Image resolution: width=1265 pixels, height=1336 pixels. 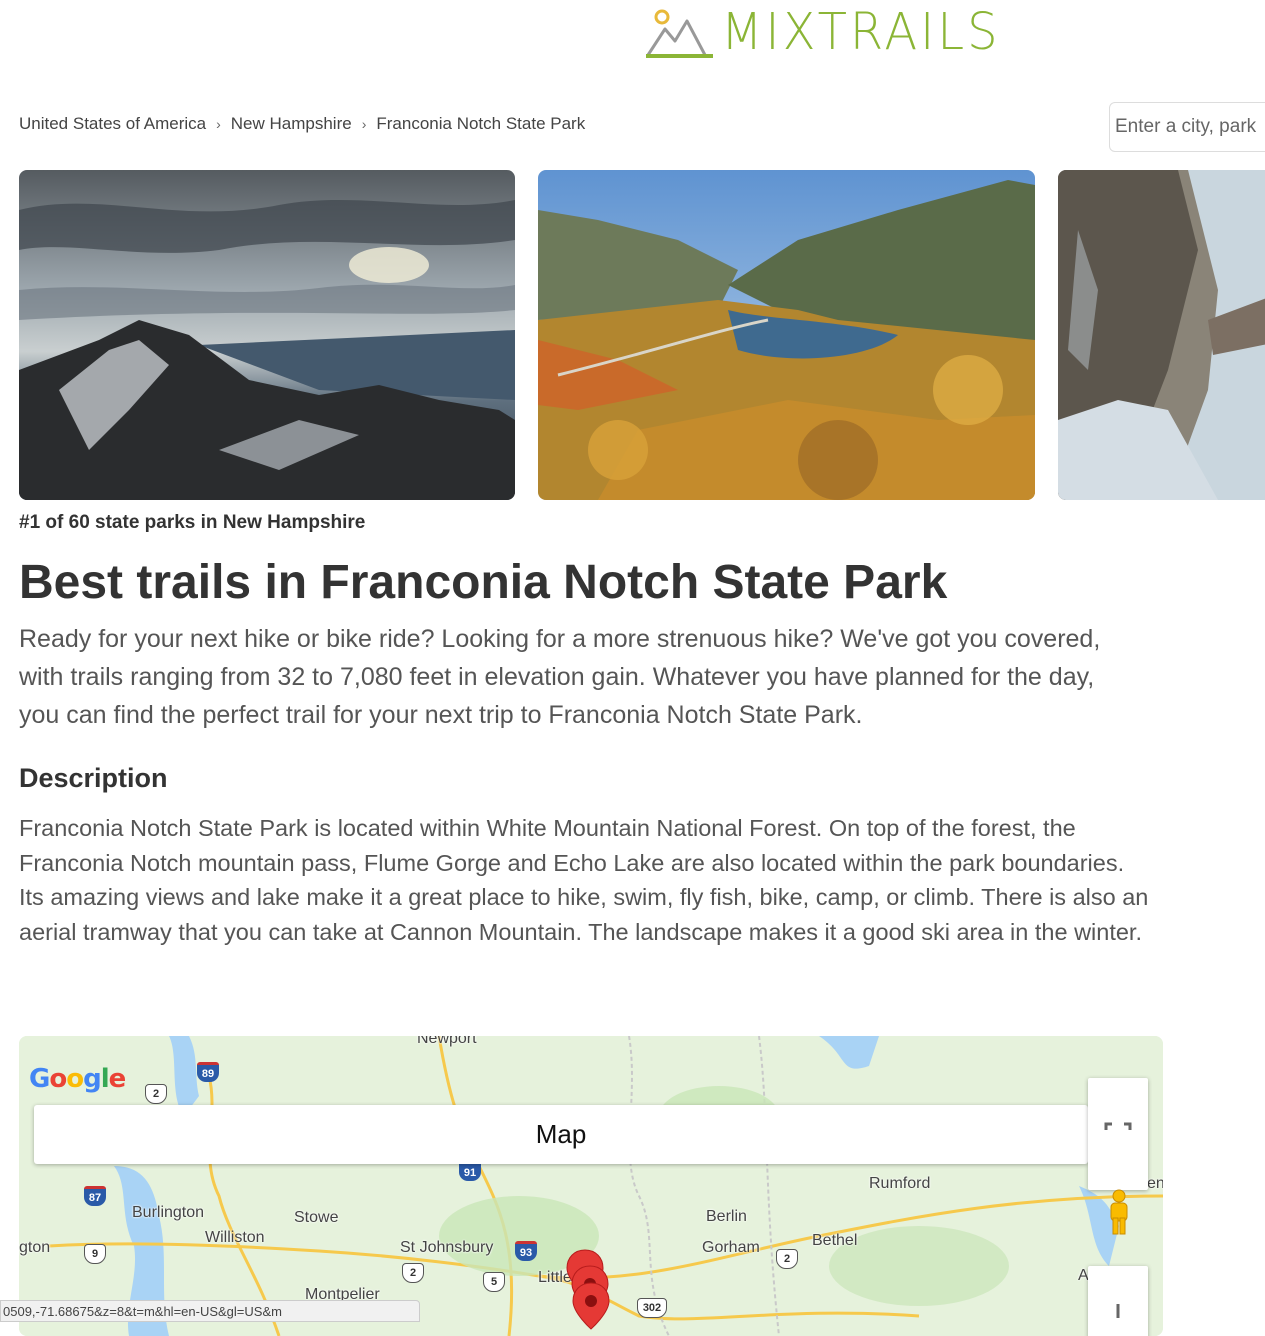 What do you see at coordinates (1161, 335) in the screenshot?
I see `gallery-photo-frozen-gorge` at bounding box center [1161, 335].